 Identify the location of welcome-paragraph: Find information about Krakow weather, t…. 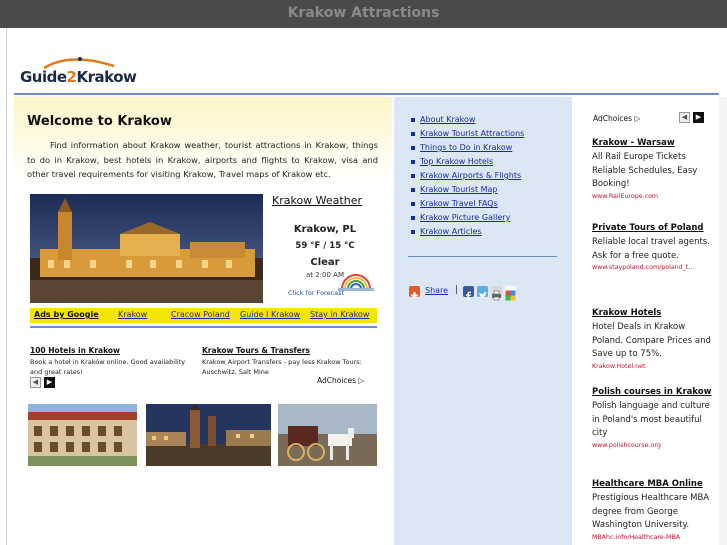
(202, 159).